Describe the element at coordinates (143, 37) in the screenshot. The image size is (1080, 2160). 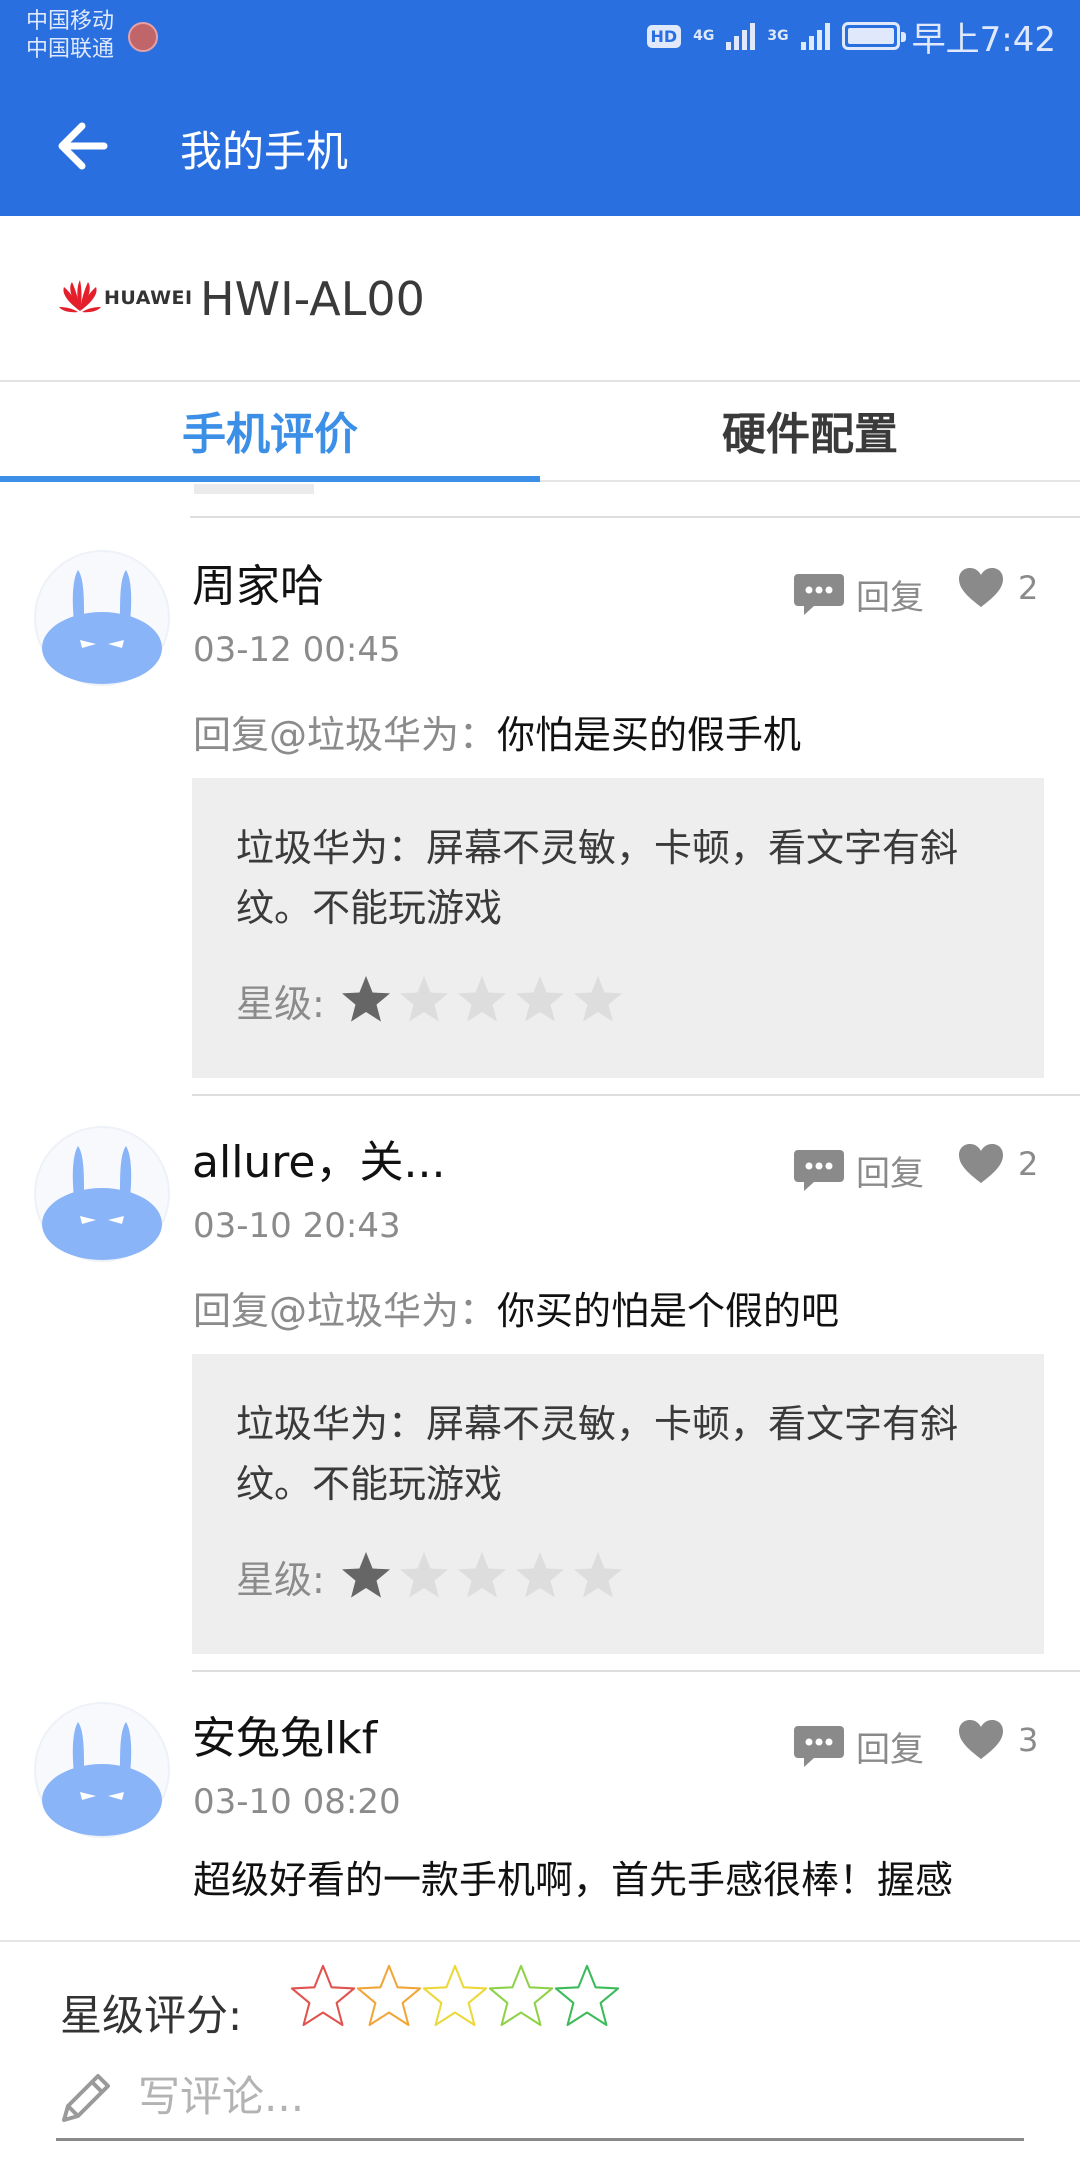
I see `notification-app-icon` at that location.